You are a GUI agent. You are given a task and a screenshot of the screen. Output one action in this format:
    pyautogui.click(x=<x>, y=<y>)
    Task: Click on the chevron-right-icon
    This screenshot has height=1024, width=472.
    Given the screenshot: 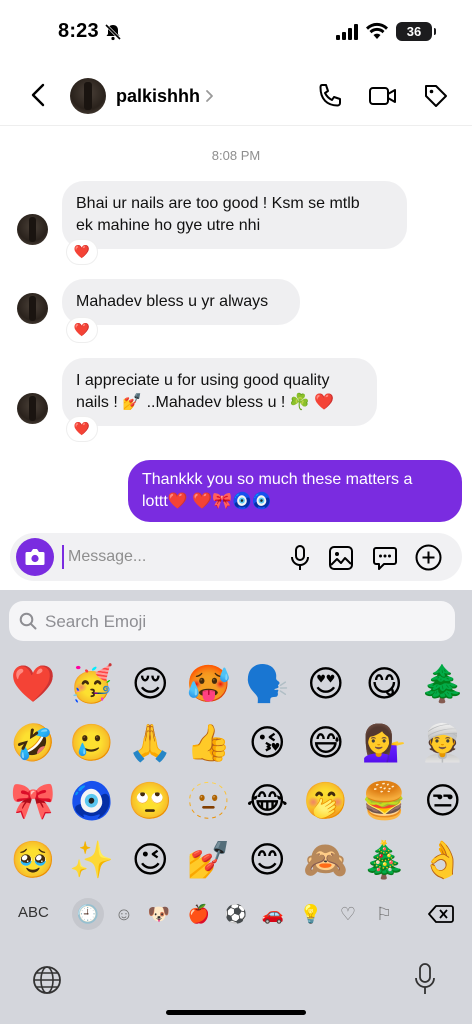 What is the action you would take?
    pyautogui.click(x=210, y=96)
    